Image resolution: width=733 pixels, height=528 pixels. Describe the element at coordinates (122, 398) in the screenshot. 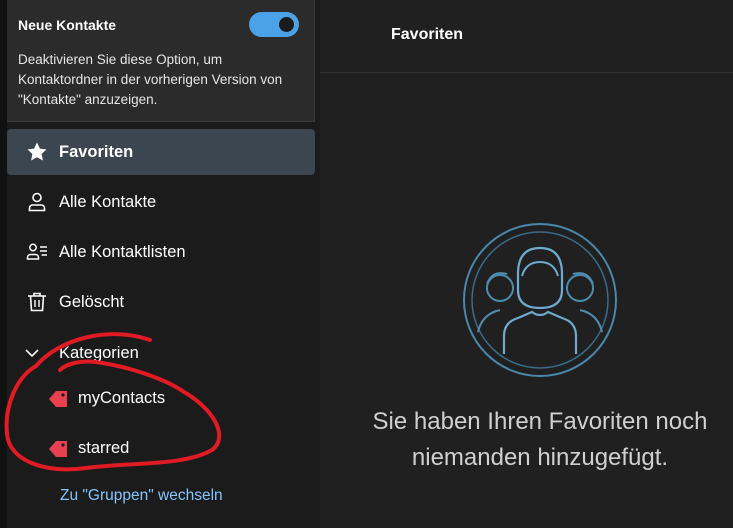

I see `category-label-mycontacts: myContacts` at that location.